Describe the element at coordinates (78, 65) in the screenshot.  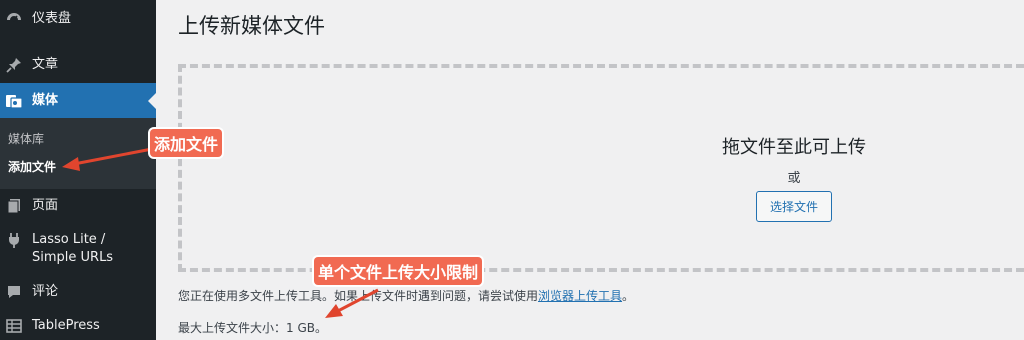
I see `sidebar-item-posts: 文章` at that location.